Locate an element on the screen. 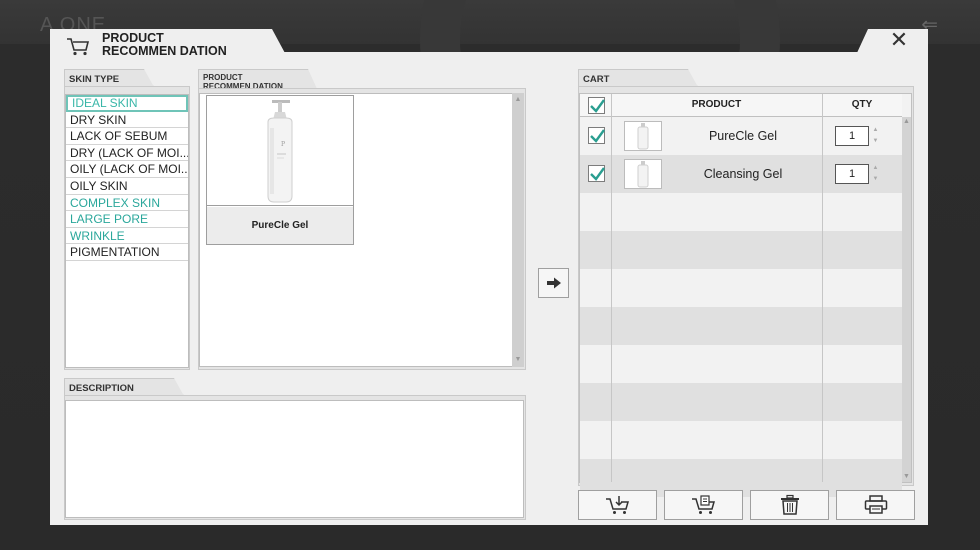  description-tab: DESCRIPTION is located at coordinates (124, 387).